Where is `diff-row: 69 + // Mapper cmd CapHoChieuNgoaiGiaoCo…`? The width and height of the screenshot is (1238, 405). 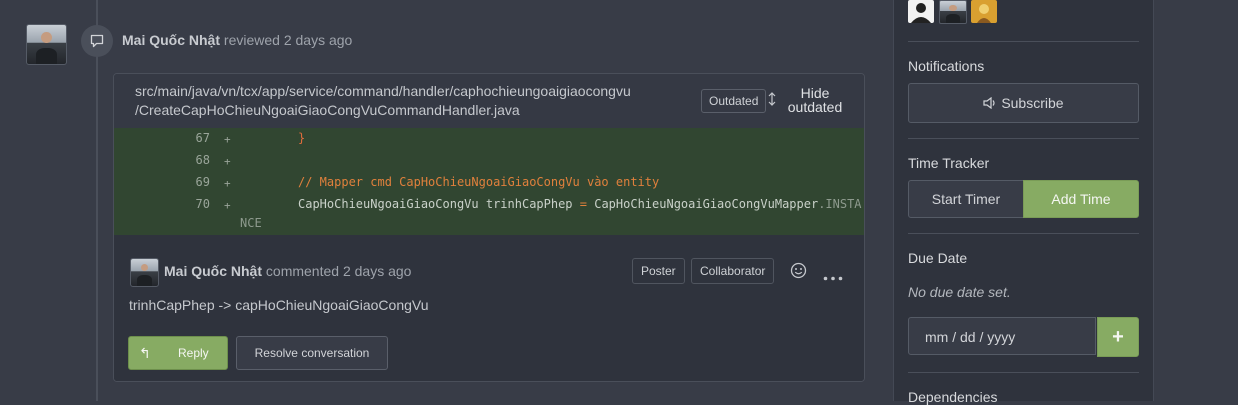
diff-row: 69 + // Mapper cmd CapHoChieuNgoaiGiaoCo… is located at coordinates (489, 182).